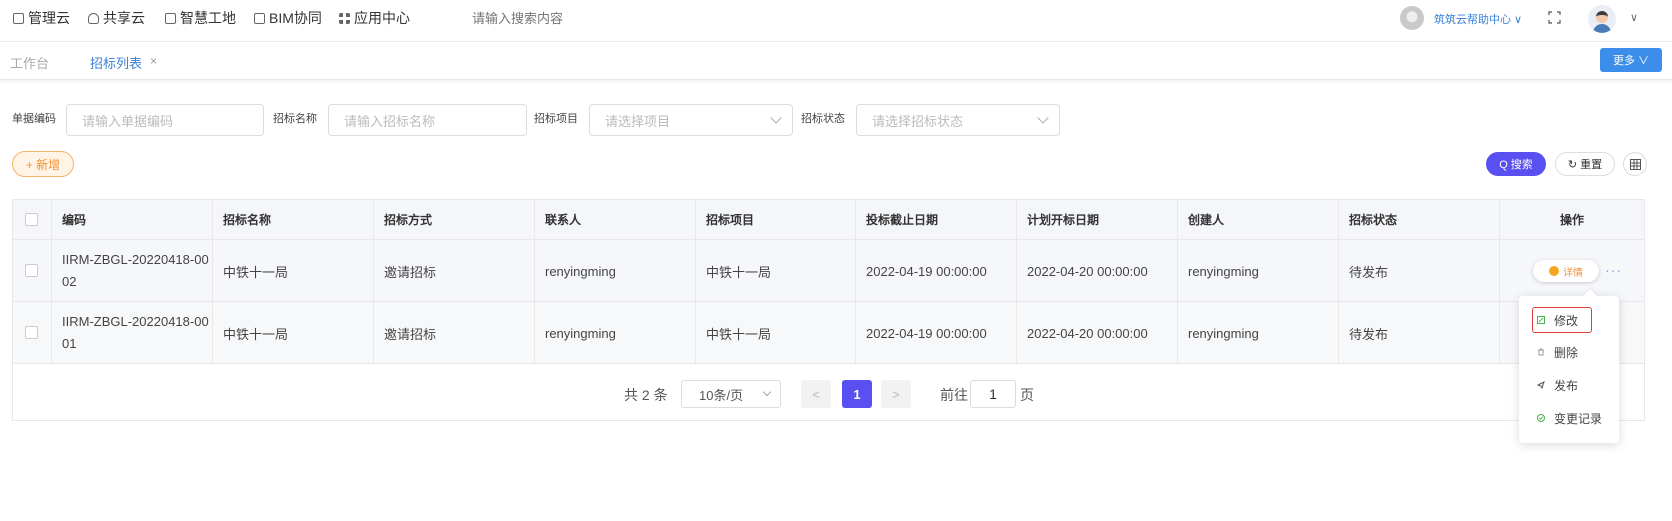 This screenshot has height=521, width=1672. Describe the element at coordinates (153, 61) in the screenshot. I see `close-icon: ×` at that location.